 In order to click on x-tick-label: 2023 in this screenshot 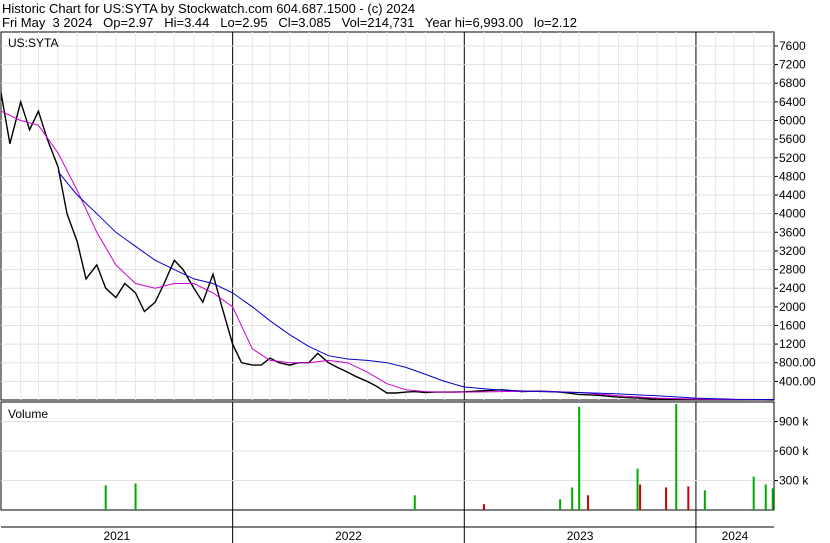, I will do `click(580, 536)`.